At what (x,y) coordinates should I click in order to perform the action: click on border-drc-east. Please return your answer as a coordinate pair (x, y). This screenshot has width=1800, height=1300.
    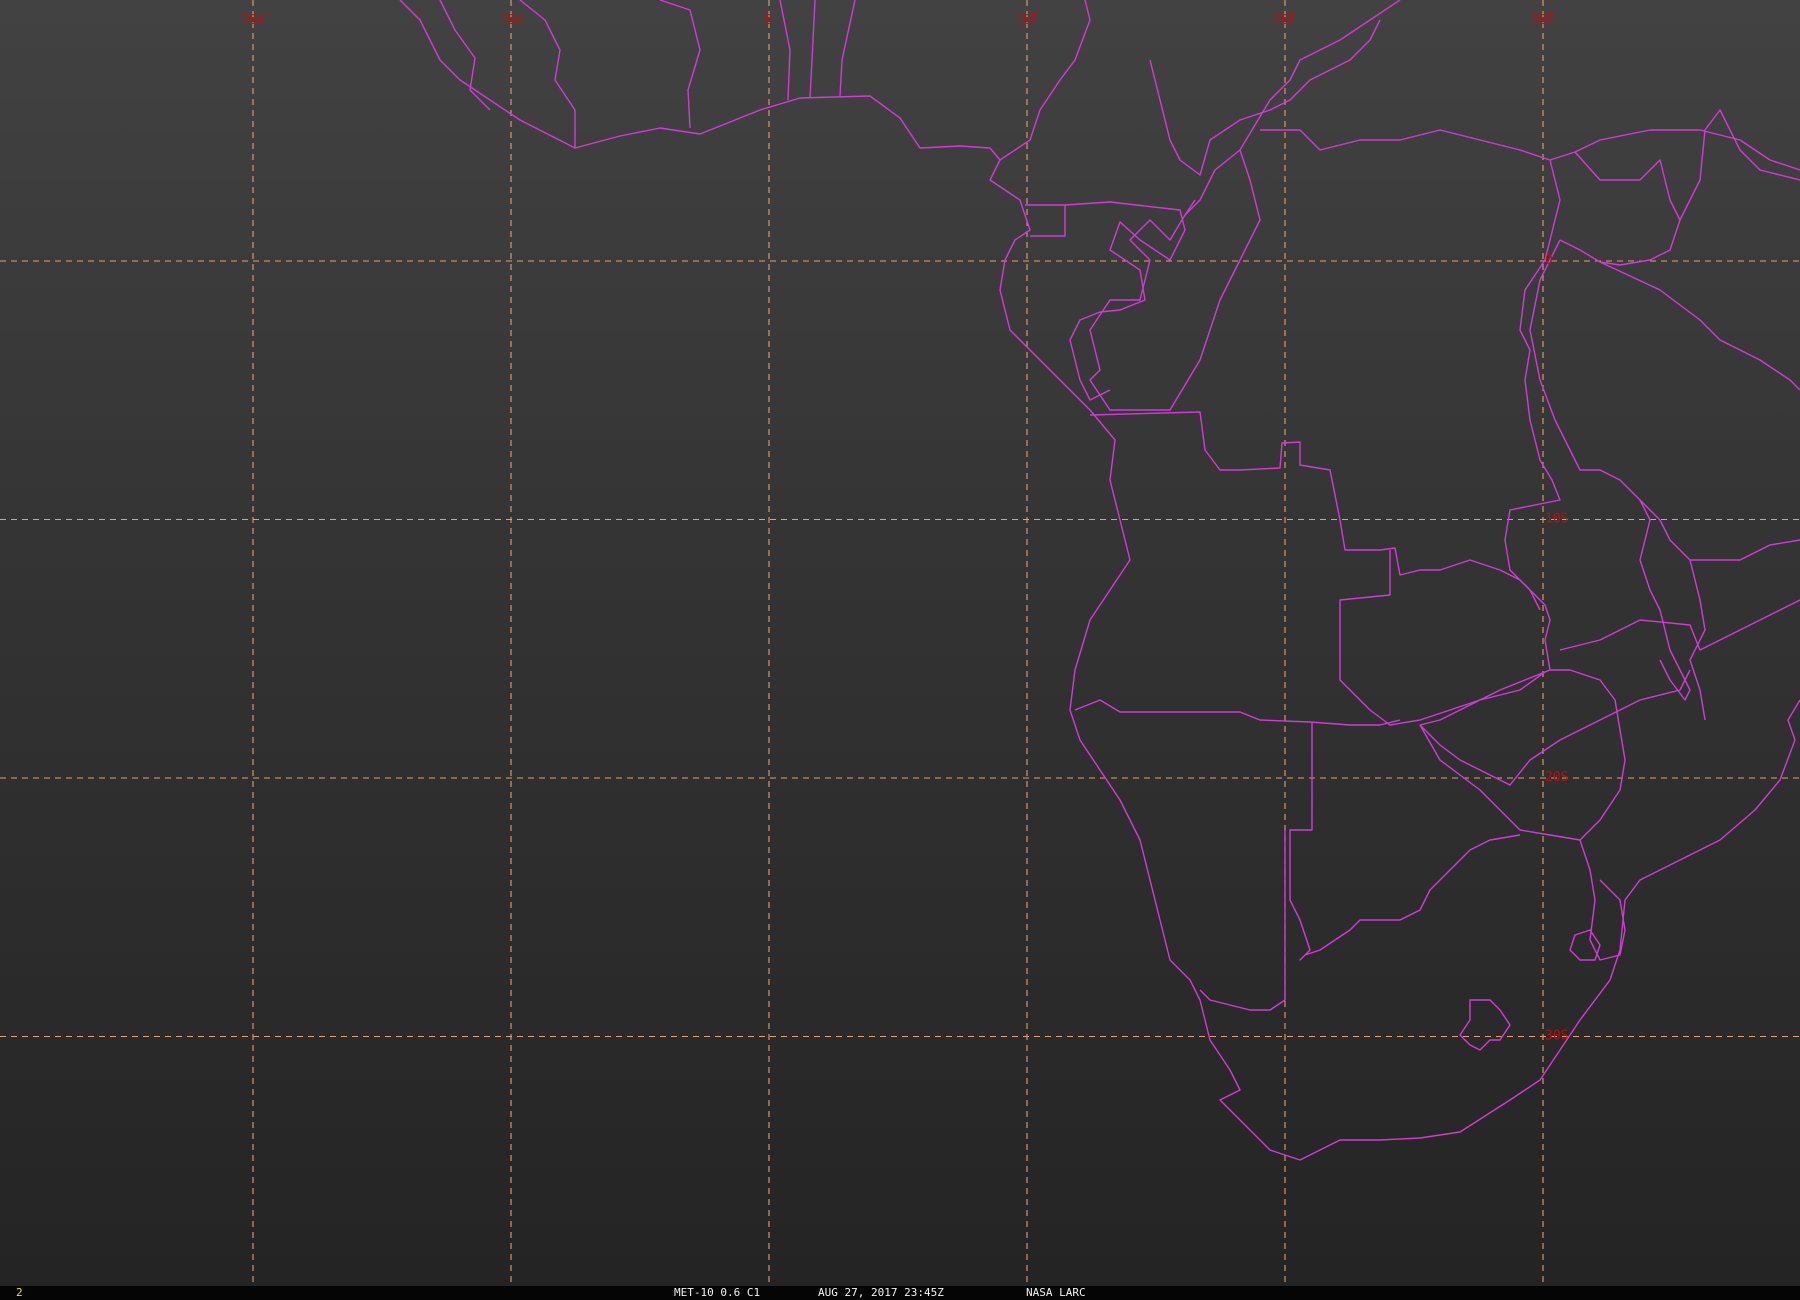
    Looking at the image, I should click on (1532, 385).